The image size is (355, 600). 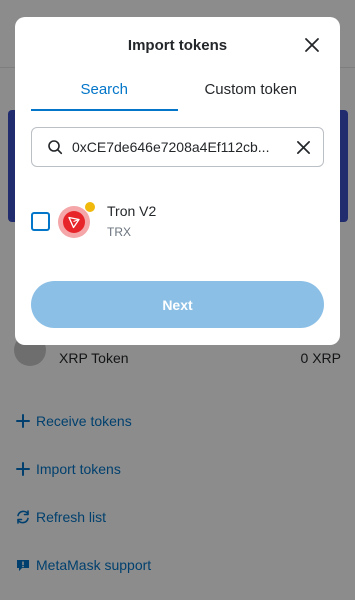 I want to click on close-icon, so click(x=312, y=45).